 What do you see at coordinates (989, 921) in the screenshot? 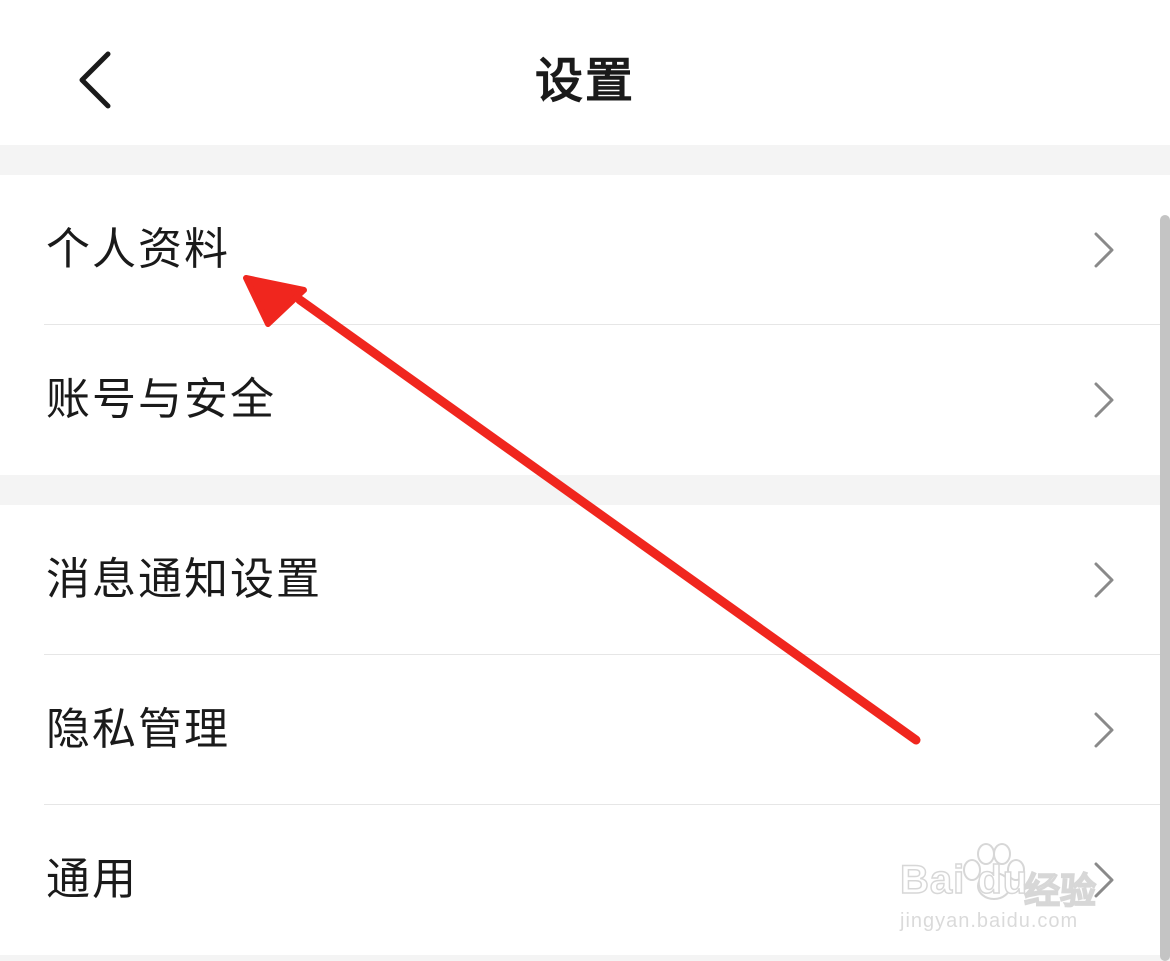
I see `watermark-url: jingyan.baidu.com` at bounding box center [989, 921].